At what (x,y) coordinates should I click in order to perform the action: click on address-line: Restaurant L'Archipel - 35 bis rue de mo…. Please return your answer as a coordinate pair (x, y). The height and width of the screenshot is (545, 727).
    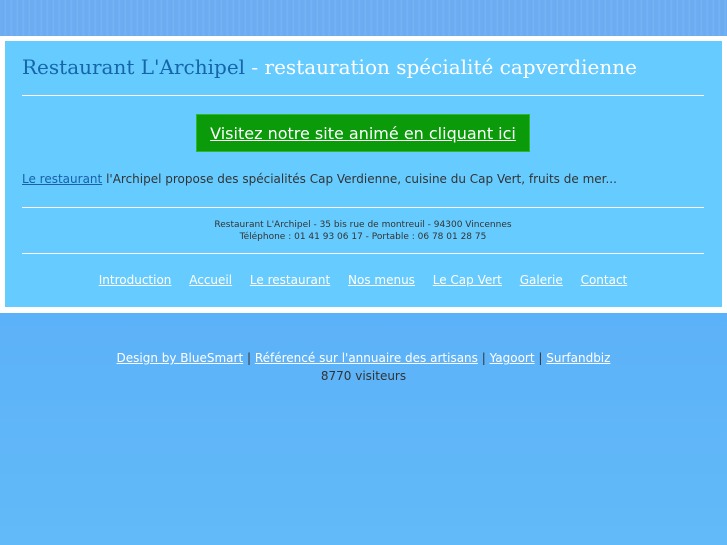
    Looking at the image, I should click on (363, 225).